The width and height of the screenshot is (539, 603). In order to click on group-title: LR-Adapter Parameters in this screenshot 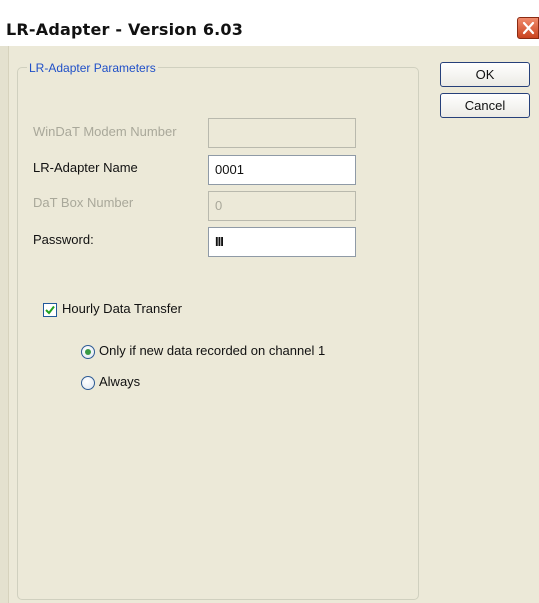, I will do `click(92, 68)`.